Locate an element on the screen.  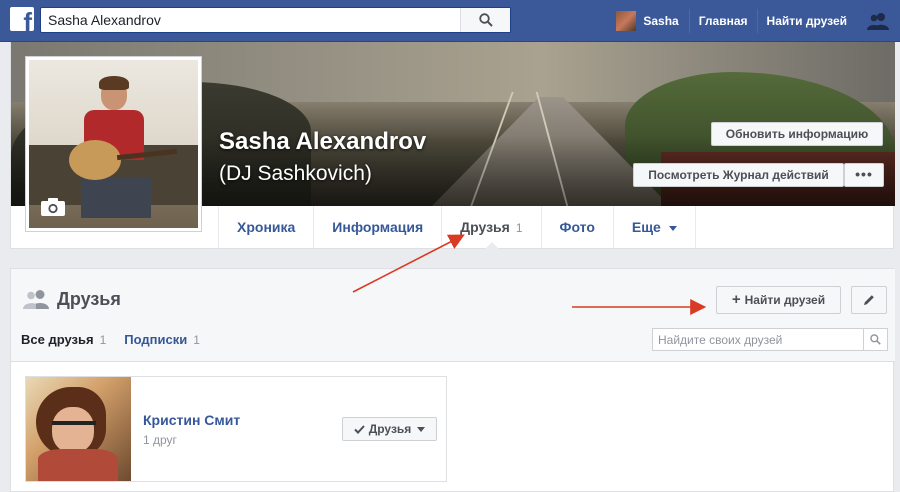
friend-card: Кристин Смит 1 друг Друзья is located at coordinates (236, 429).